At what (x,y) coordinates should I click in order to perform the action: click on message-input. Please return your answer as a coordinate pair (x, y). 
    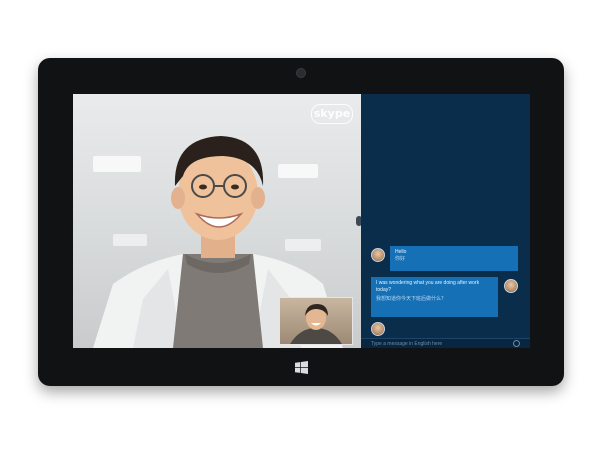
    Looking at the image, I should click on (436, 344).